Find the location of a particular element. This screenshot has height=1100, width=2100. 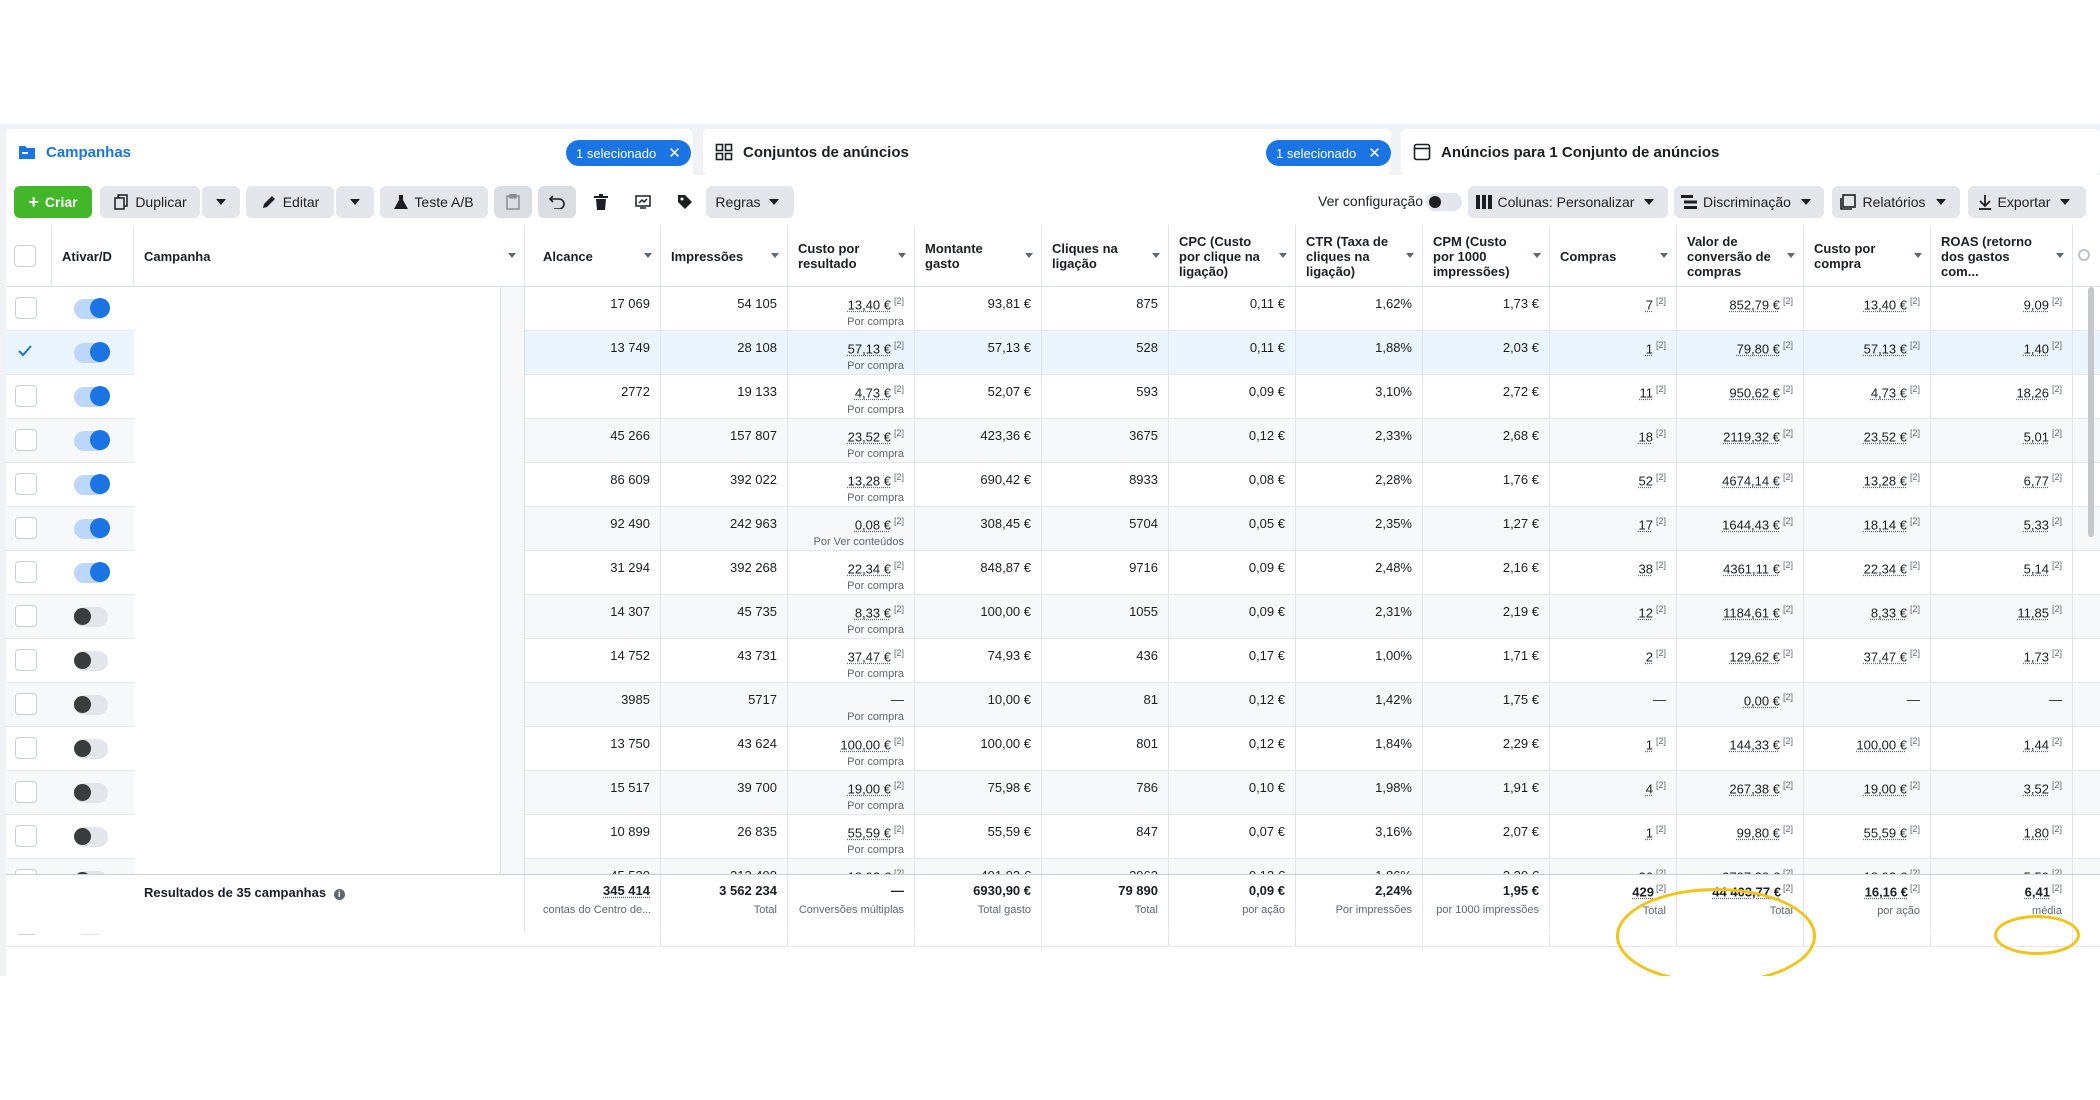

cell-value: 786 is located at coordinates (1147, 787).